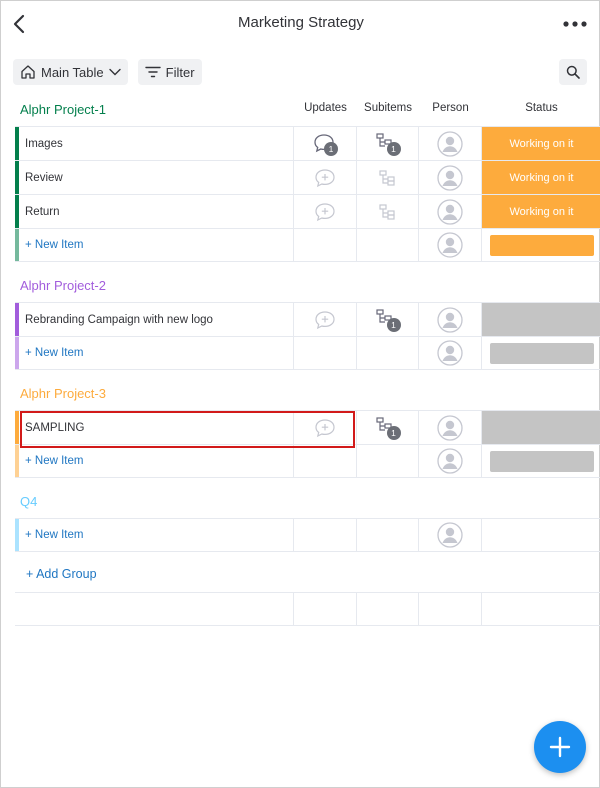 This screenshot has width=600, height=788. What do you see at coordinates (63, 393) in the screenshot?
I see `group-title: Alphr Project-3` at bounding box center [63, 393].